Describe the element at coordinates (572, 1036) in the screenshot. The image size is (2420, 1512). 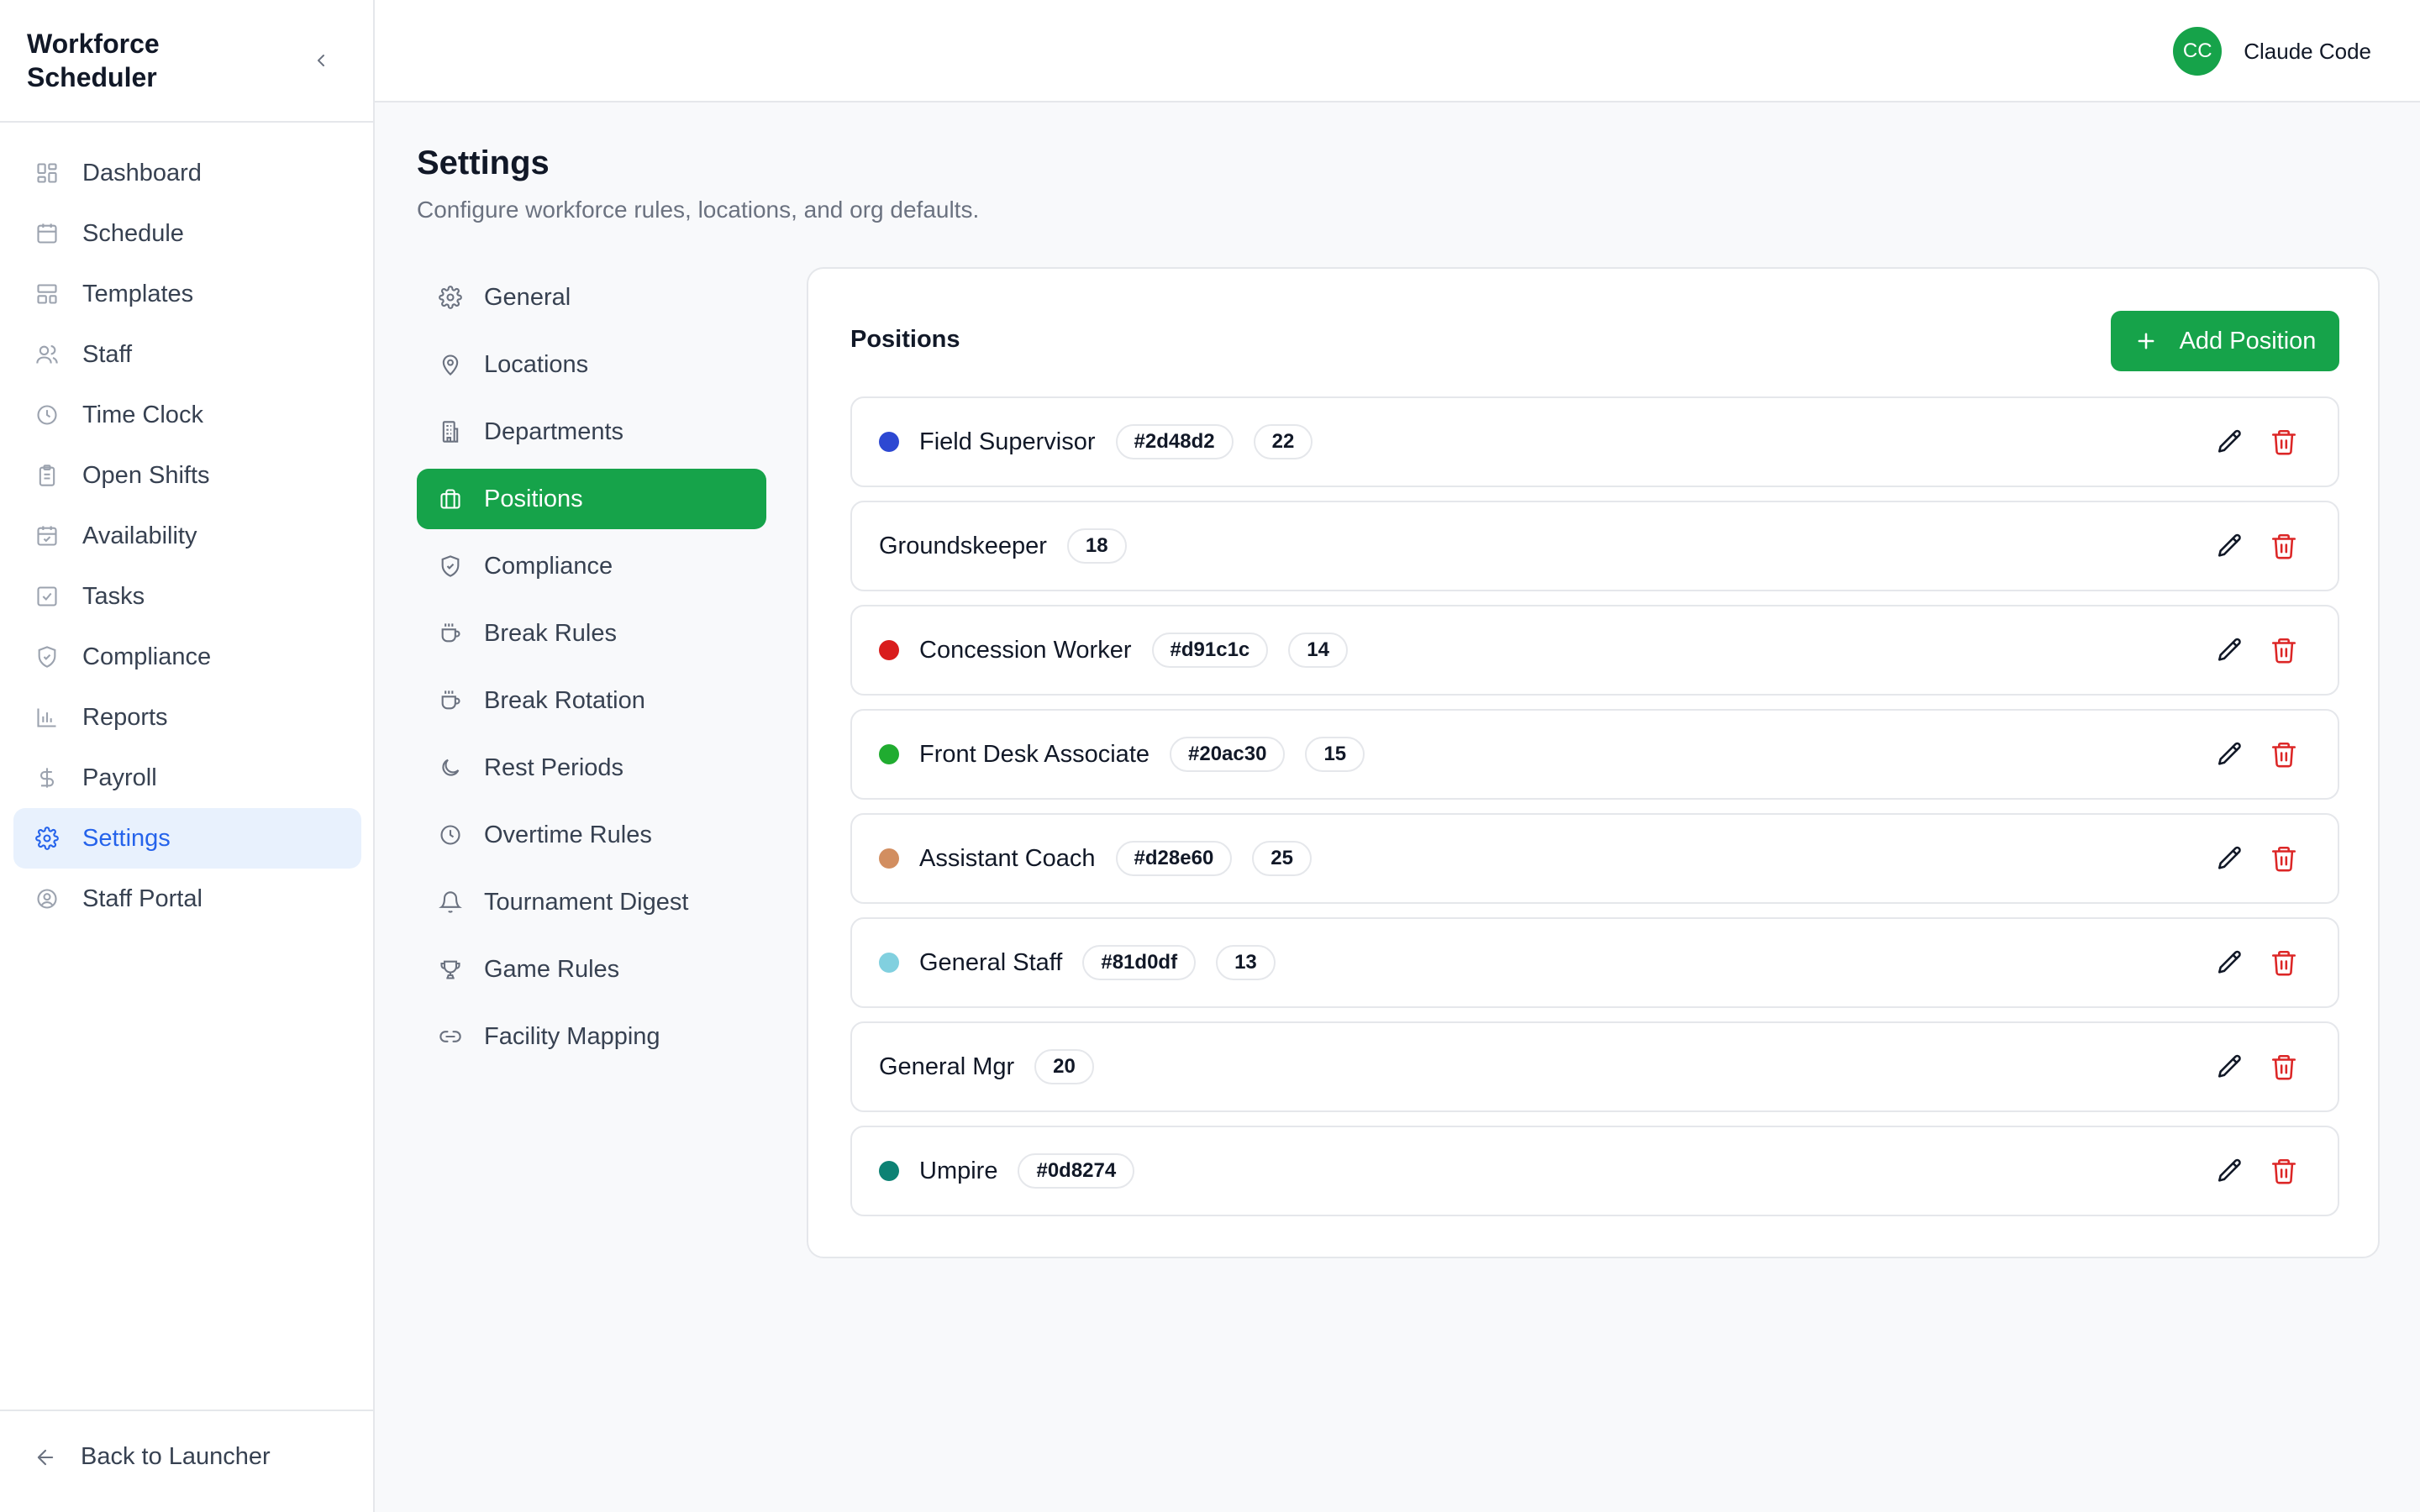
I see `settings-tab-label: Facility Mapping` at that location.